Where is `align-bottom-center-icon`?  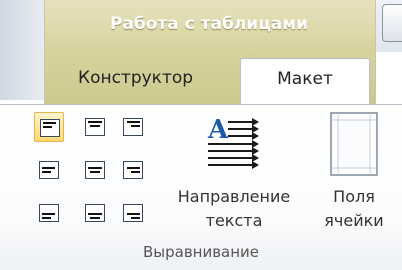 align-bottom-center-icon is located at coordinates (95, 213).